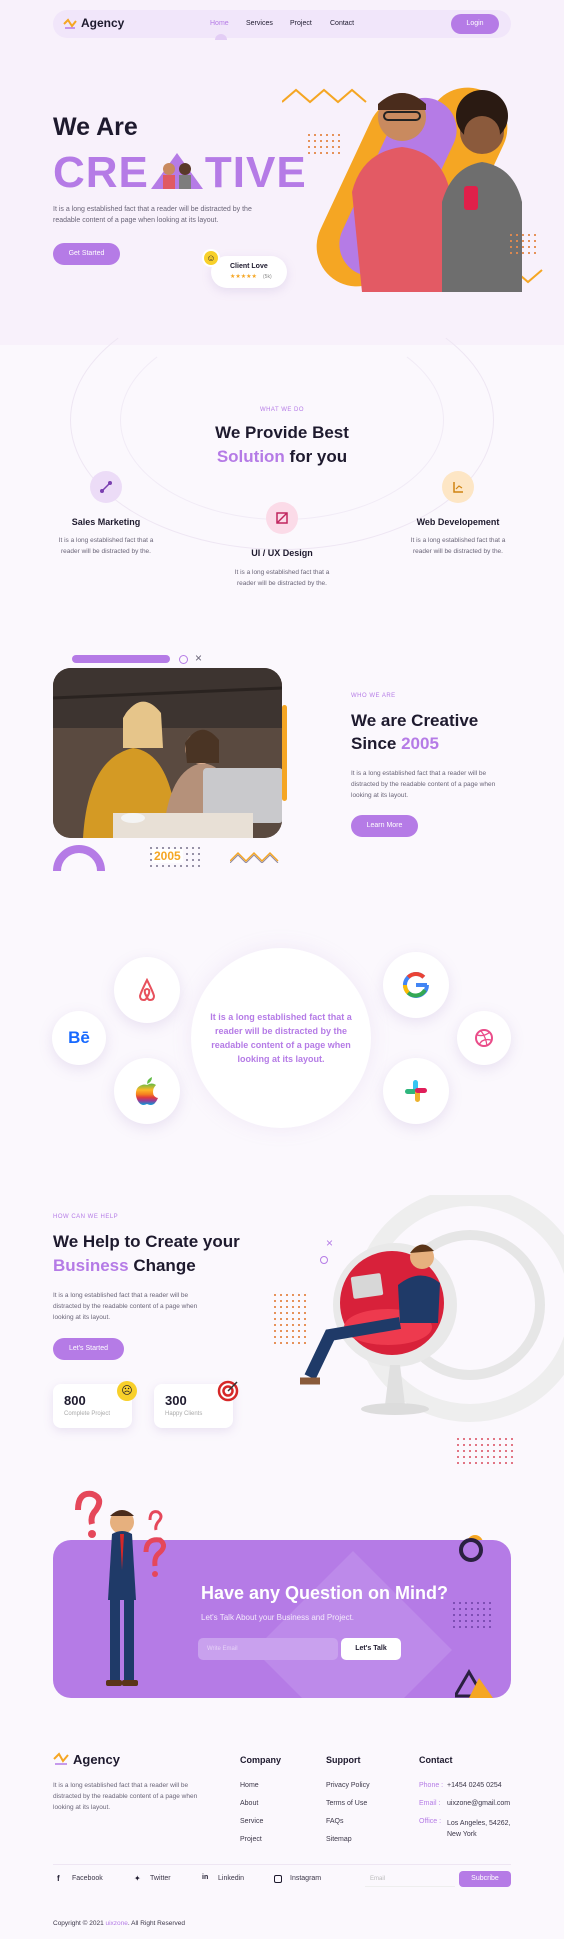 The height and width of the screenshot is (1939, 564). What do you see at coordinates (121, 659) in the screenshot?
I see `about-top-bar` at bounding box center [121, 659].